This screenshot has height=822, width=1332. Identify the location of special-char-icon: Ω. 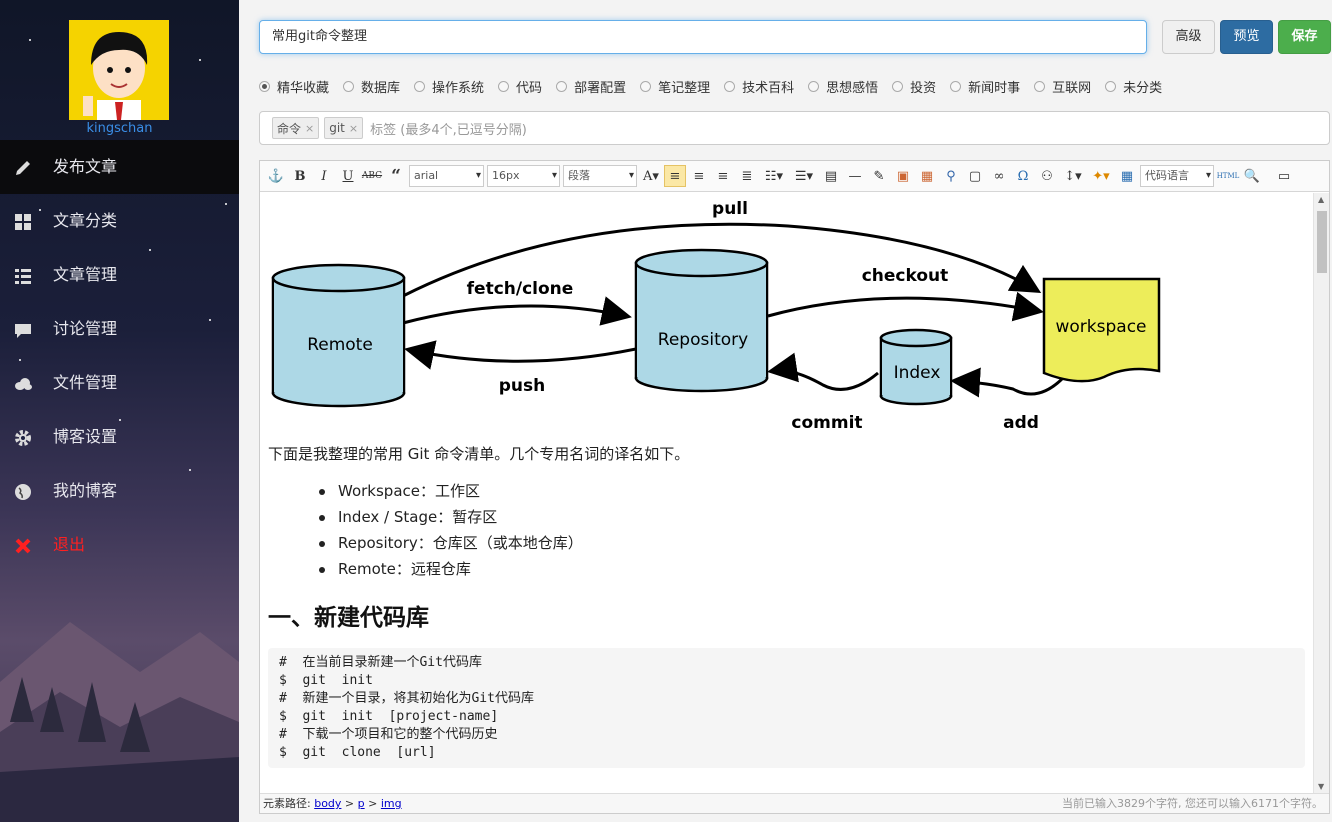
(1023, 176).